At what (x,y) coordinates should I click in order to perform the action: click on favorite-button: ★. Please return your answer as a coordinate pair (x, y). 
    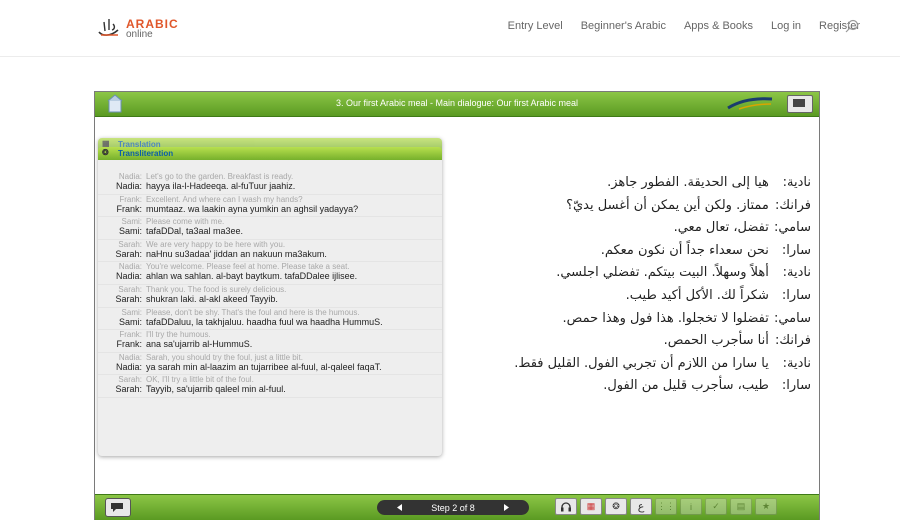
    Looking at the image, I should click on (766, 506).